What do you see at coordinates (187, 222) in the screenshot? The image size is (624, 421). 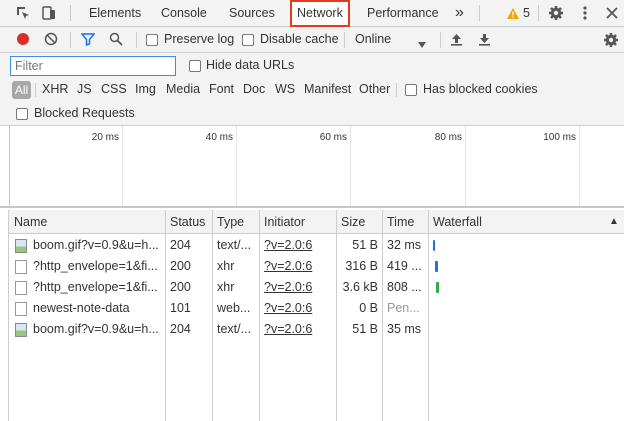 I see `column-header-status: Status` at bounding box center [187, 222].